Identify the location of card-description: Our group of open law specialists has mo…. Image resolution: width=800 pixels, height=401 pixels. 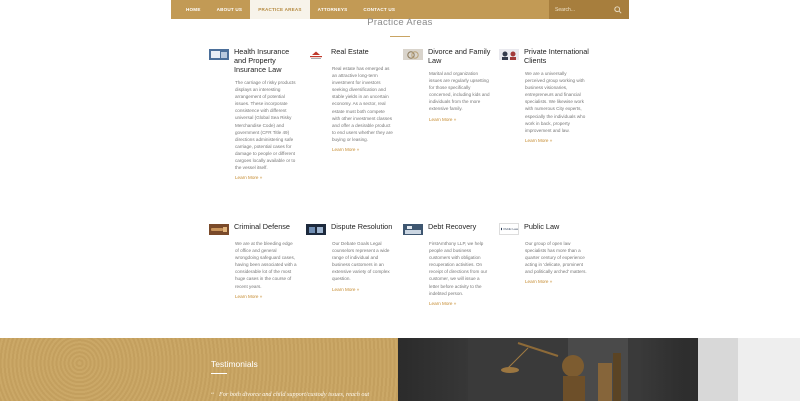
(556, 258).